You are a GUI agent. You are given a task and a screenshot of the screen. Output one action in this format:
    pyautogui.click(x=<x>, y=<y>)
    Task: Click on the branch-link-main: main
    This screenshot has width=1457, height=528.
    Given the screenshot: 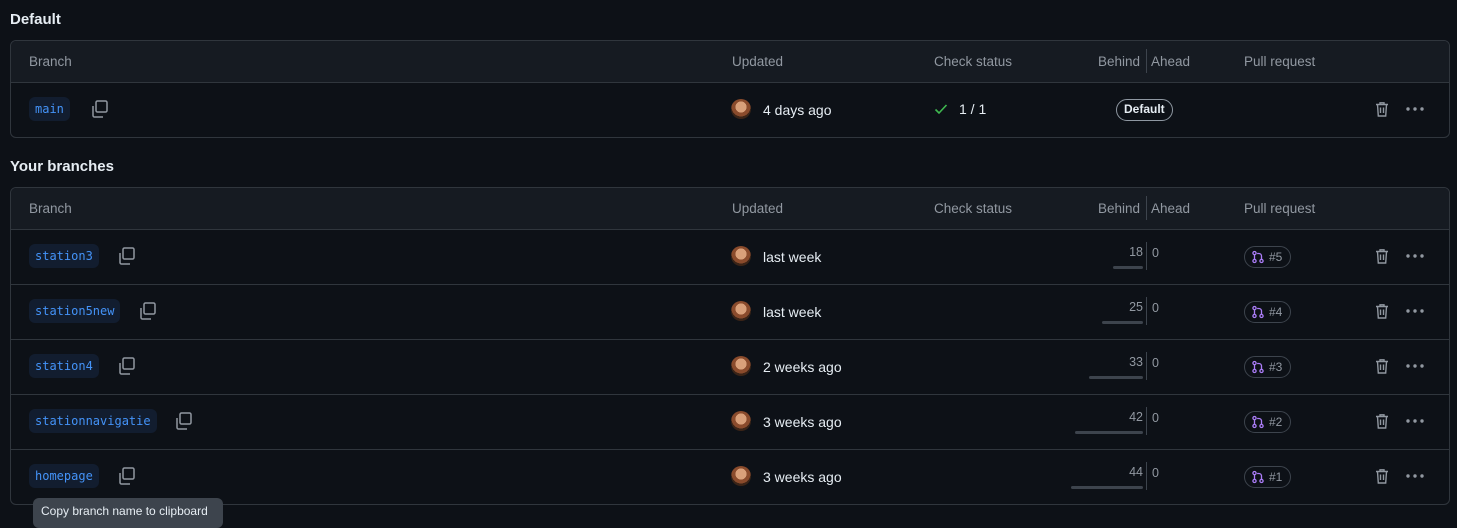 What is the action you would take?
    pyautogui.click(x=49, y=109)
    